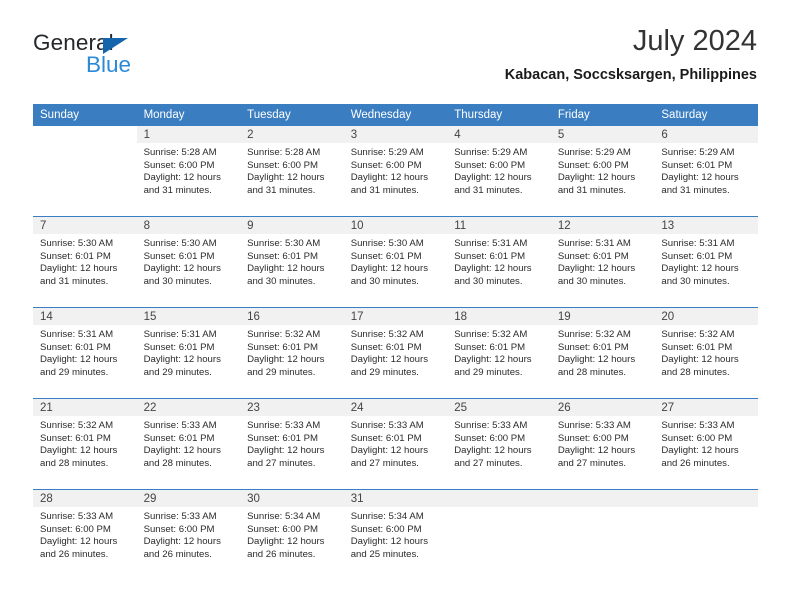 Image resolution: width=792 pixels, height=612 pixels. I want to click on day-details, so click(85, 145).